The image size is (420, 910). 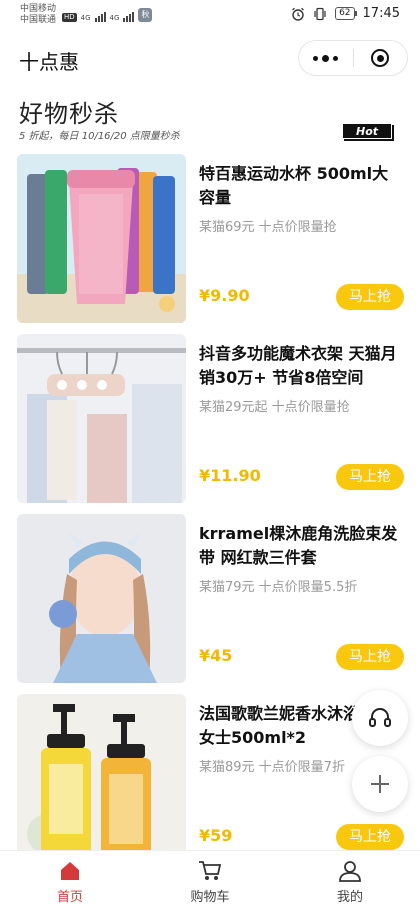 I want to click on mini-program-capsule, so click(x=353, y=58).